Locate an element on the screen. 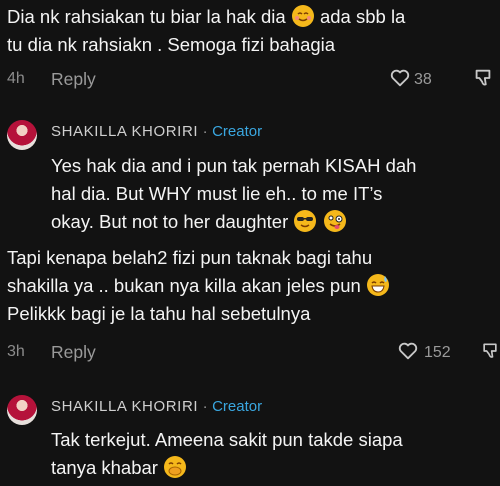 The width and height of the screenshot is (500, 486). comment-3-line-3: Pelikkk bagi je la tahu hal sebetulnya is located at coordinates (159, 313).